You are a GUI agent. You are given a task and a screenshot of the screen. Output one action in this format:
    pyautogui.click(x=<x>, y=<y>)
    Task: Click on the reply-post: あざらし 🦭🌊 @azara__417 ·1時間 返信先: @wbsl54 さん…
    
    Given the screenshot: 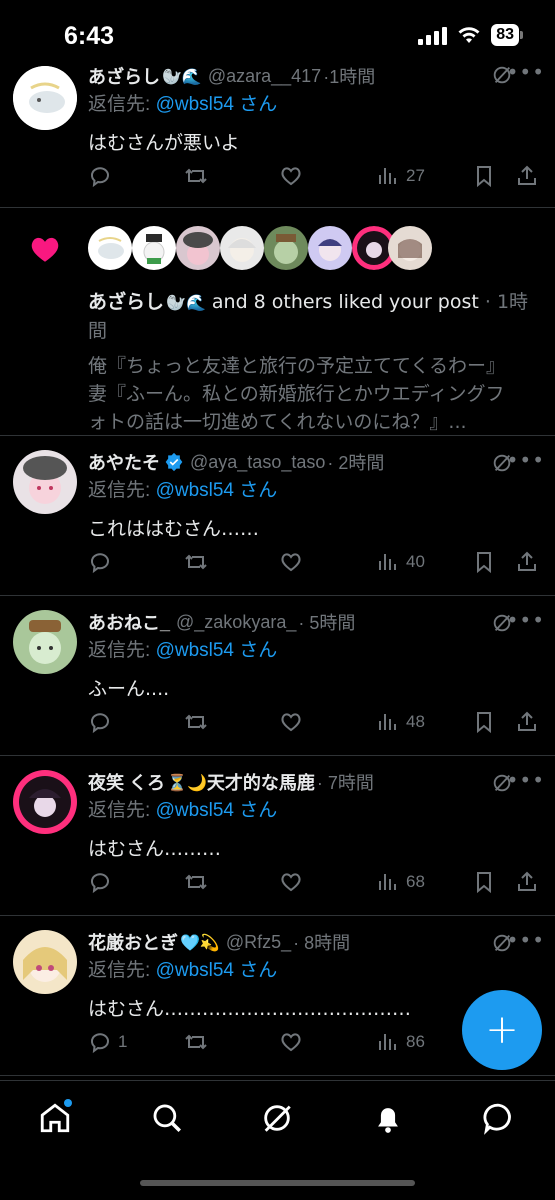 What is the action you would take?
    pyautogui.click(x=277, y=133)
    